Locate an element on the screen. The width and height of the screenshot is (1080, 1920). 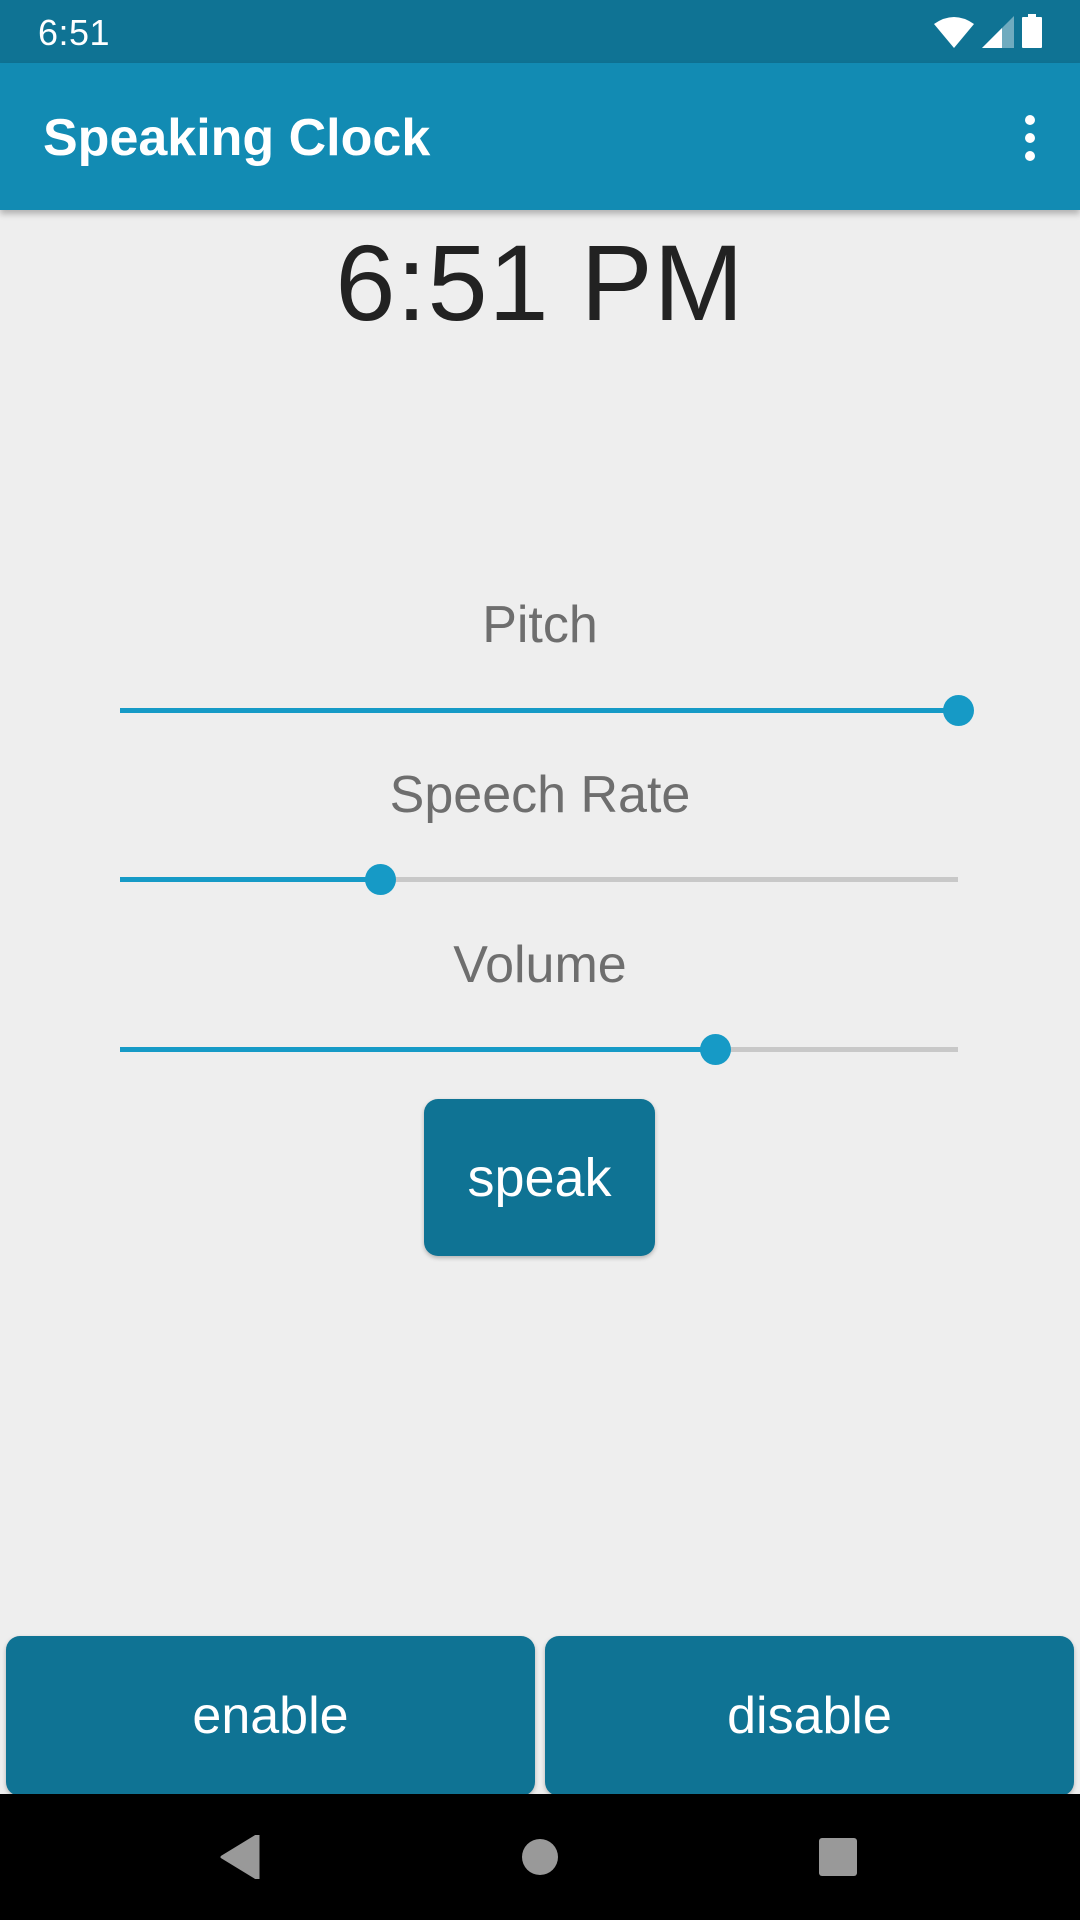
clock-time: 6:51 PM is located at coordinates (540, 282).